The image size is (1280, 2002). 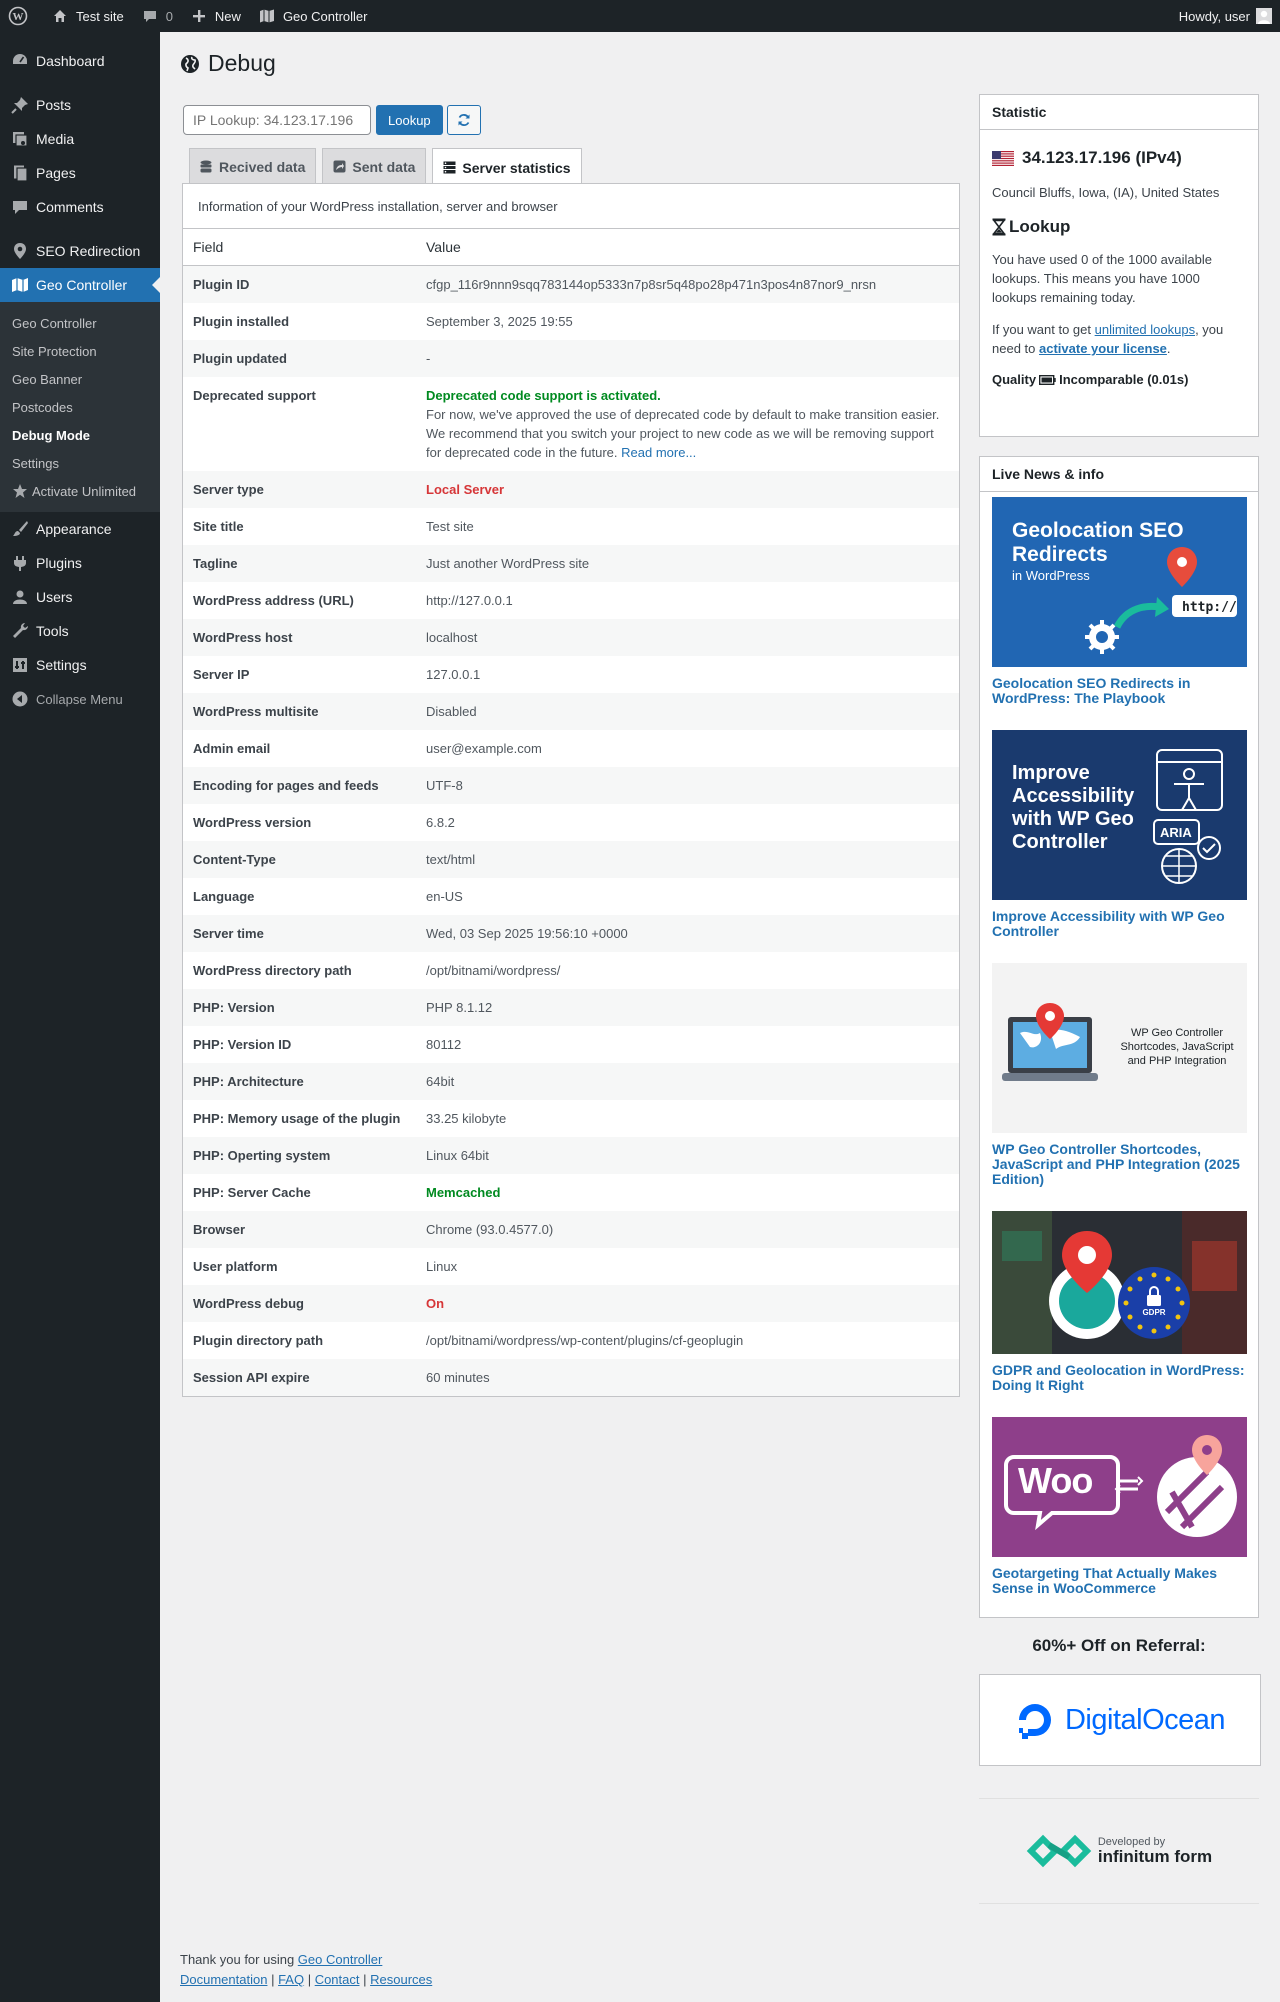 What do you see at coordinates (20, 251) in the screenshot?
I see `location-icon` at bounding box center [20, 251].